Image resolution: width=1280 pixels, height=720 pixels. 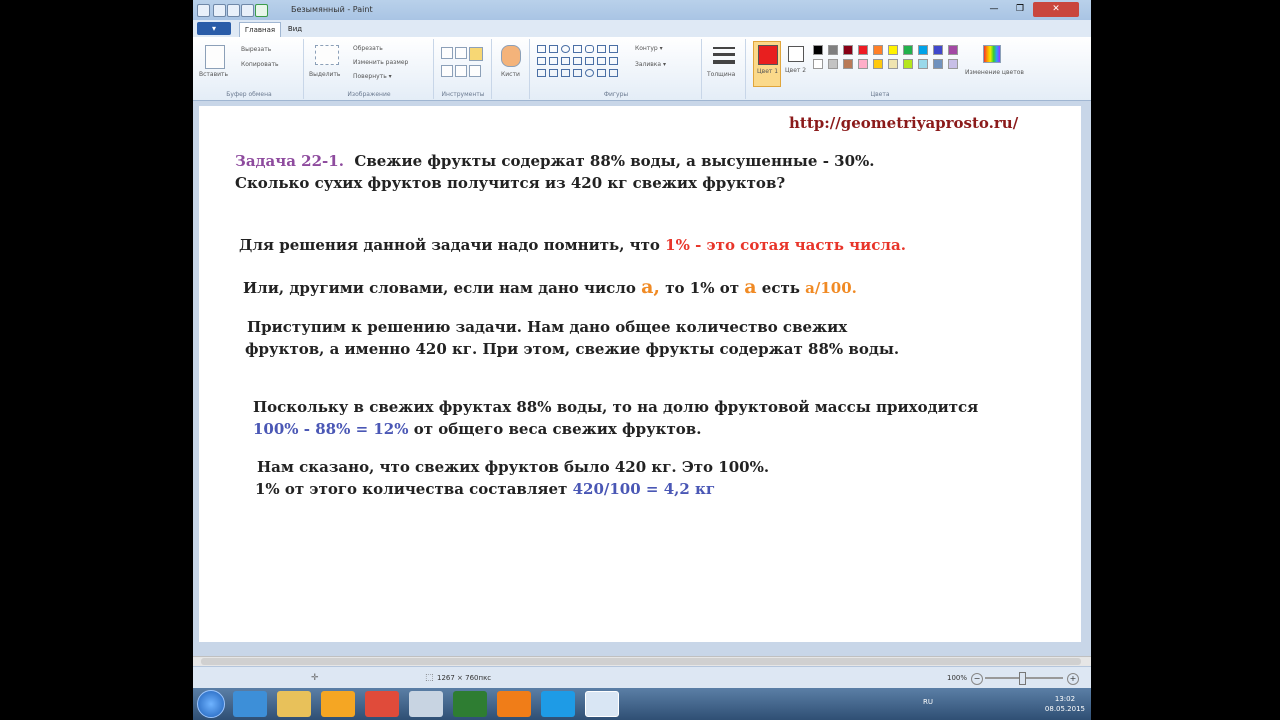 I want to click on shape-heart, so click(x=601, y=73).